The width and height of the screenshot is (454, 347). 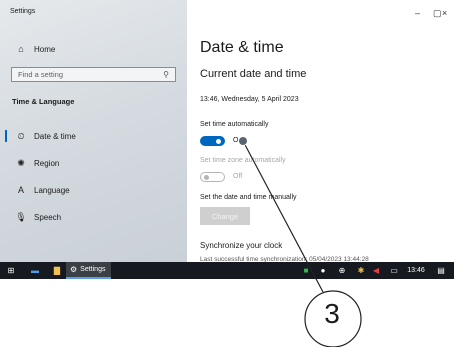 I want to click on callout-dot, so click(x=243, y=141).